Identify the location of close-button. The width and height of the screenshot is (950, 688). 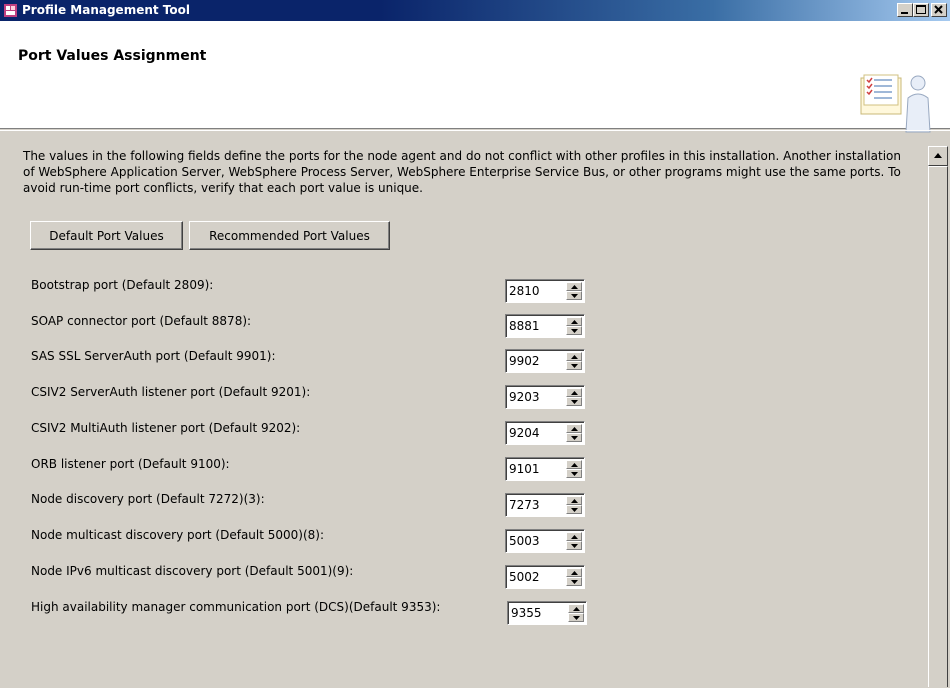
(939, 10).